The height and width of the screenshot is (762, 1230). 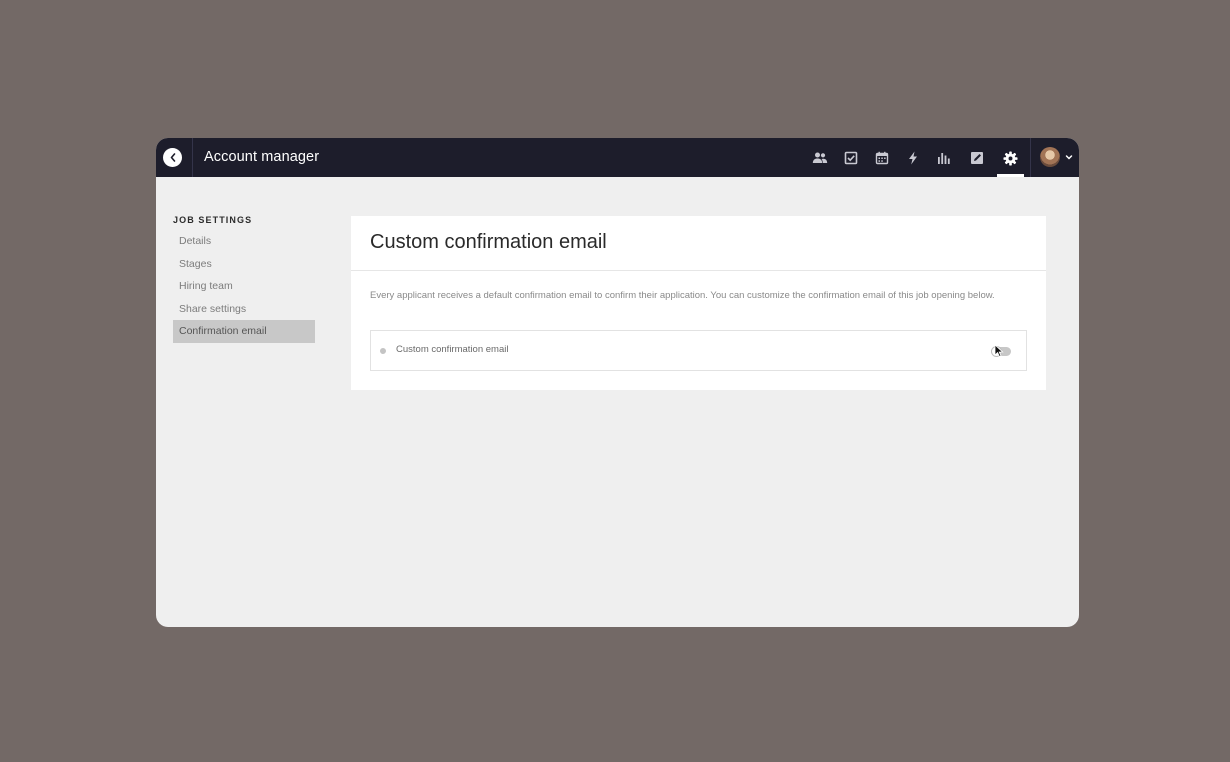 I want to click on settings-icon, so click(x=1010, y=158).